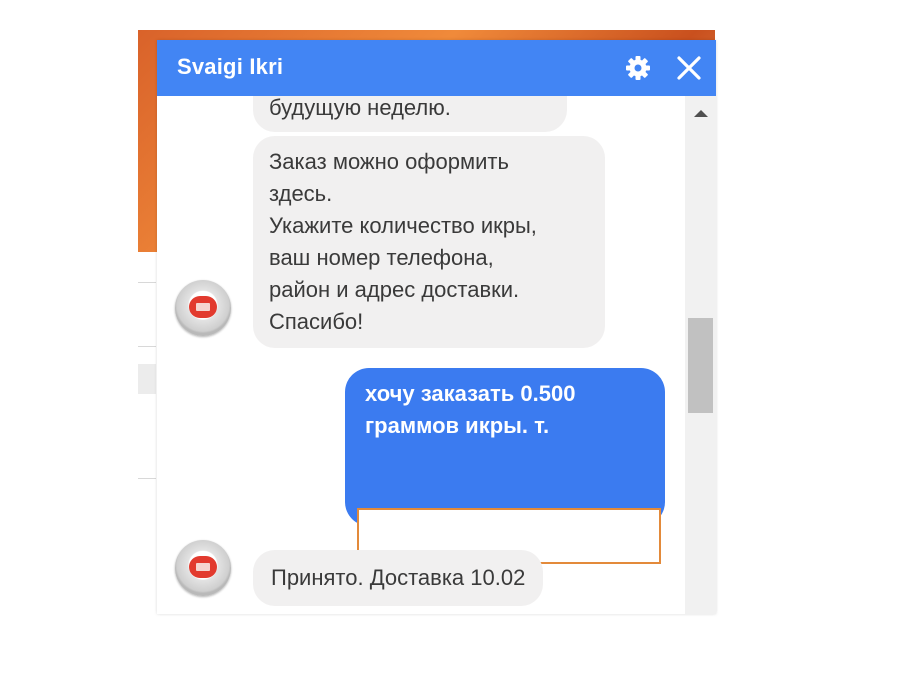  I want to click on settings-button, so click(638, 68).